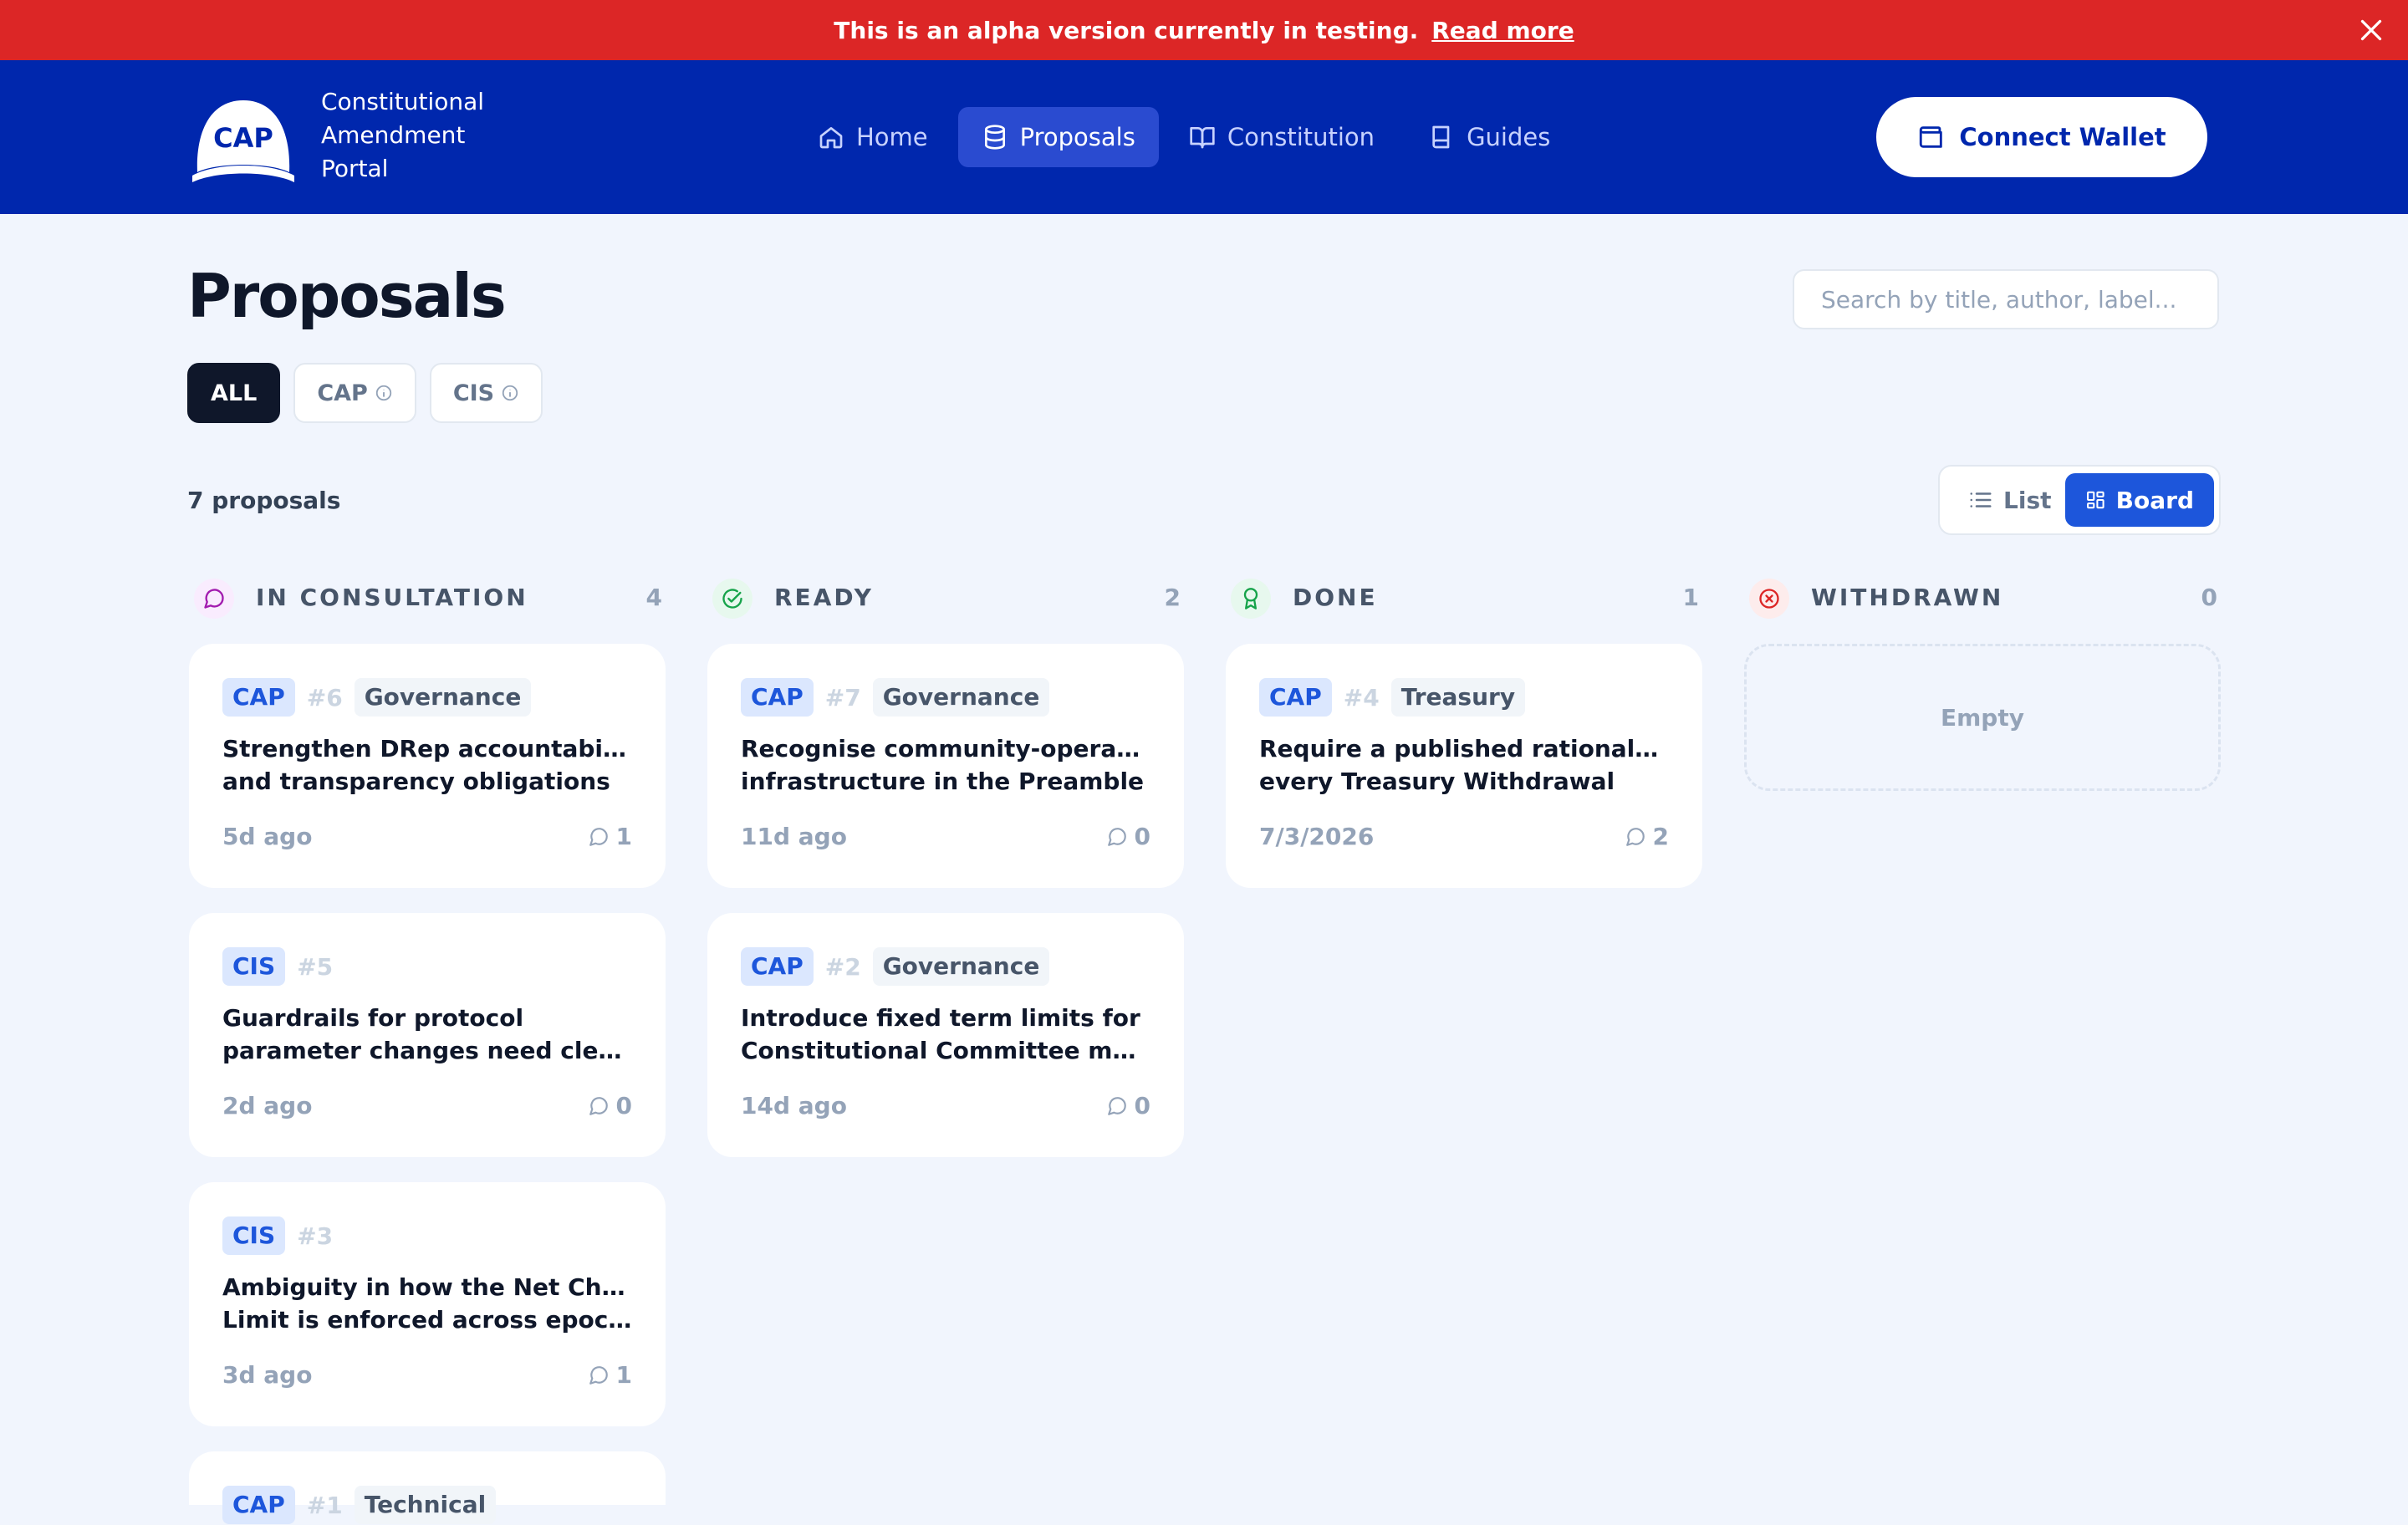 Image resolution: width=2408 pixels, height=1525 pixels. I want to click on app-name: Constitutional Amendment Portal, so click(430, 135).